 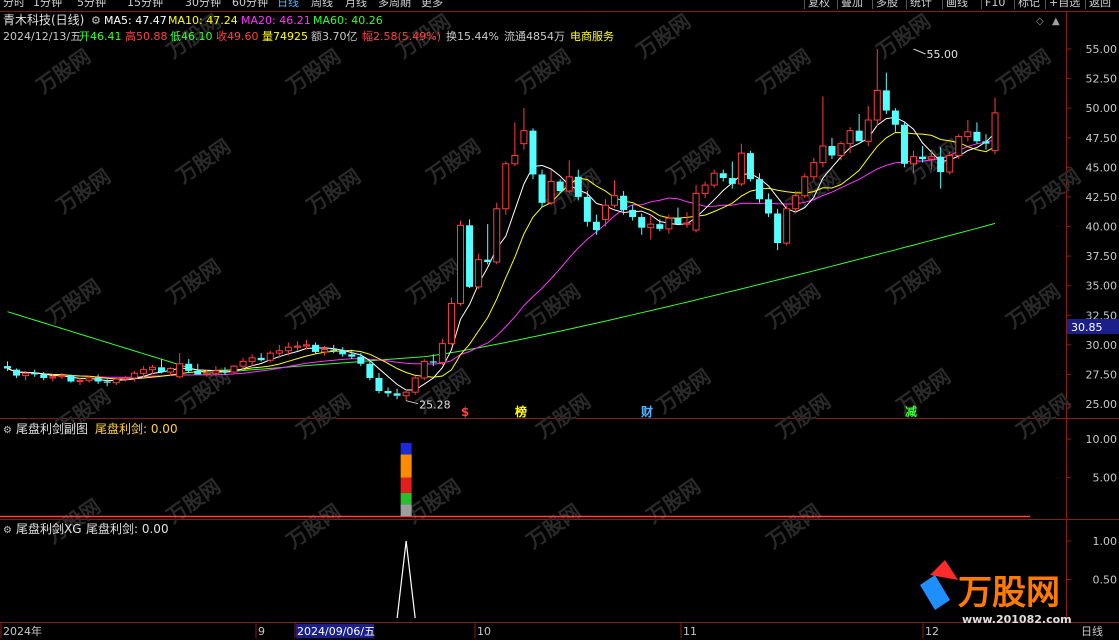 I want to click on event-marker-3: 减, so click(x=911, y=411).